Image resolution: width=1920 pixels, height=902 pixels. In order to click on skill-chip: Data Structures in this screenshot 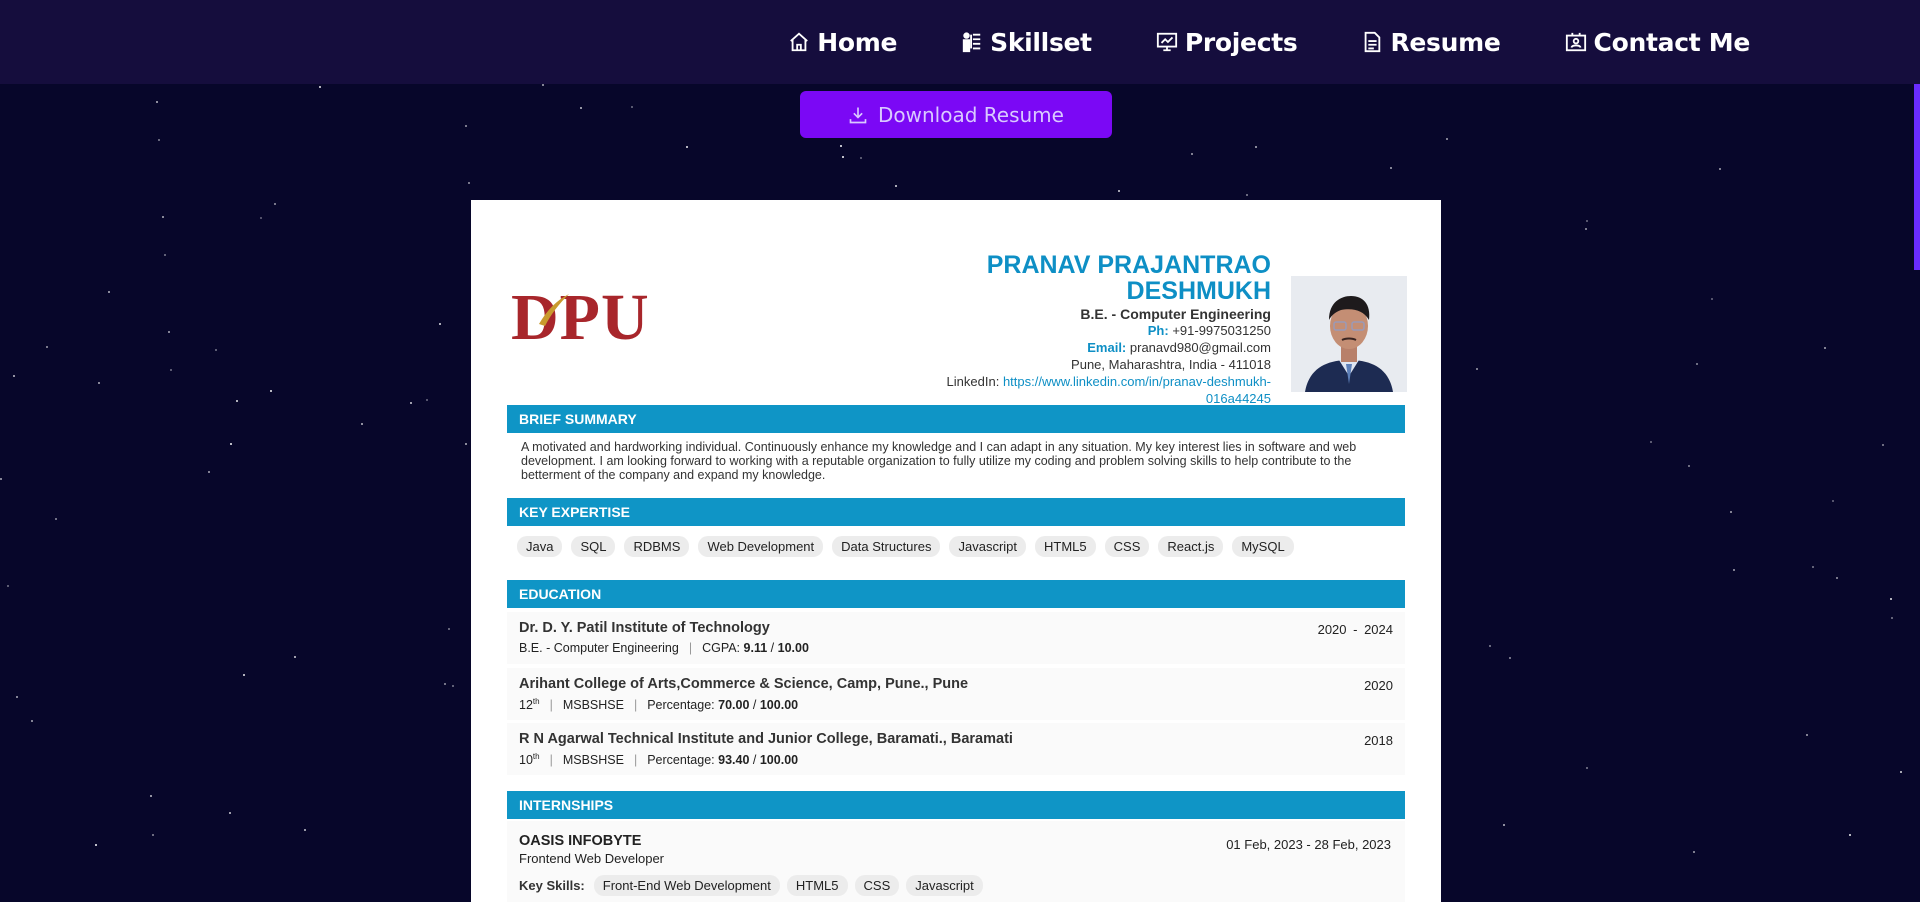, I will do `click(886, 546)`.